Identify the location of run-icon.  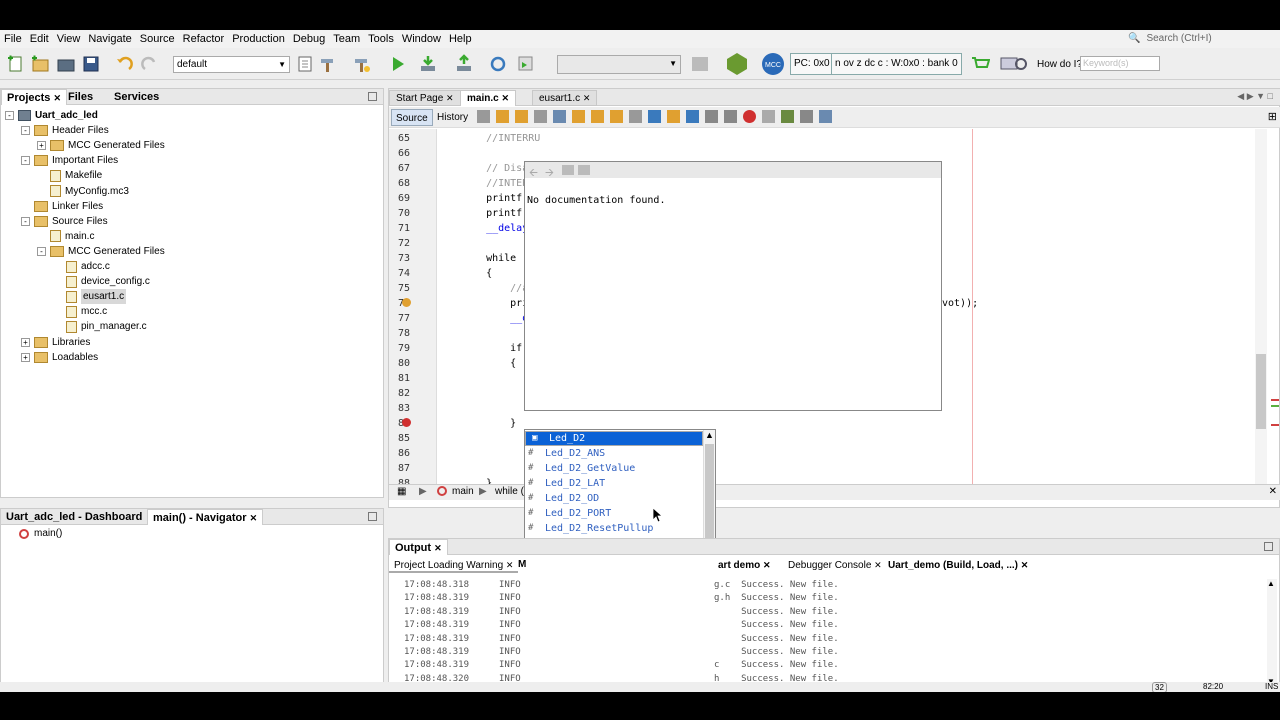
(398, 64).